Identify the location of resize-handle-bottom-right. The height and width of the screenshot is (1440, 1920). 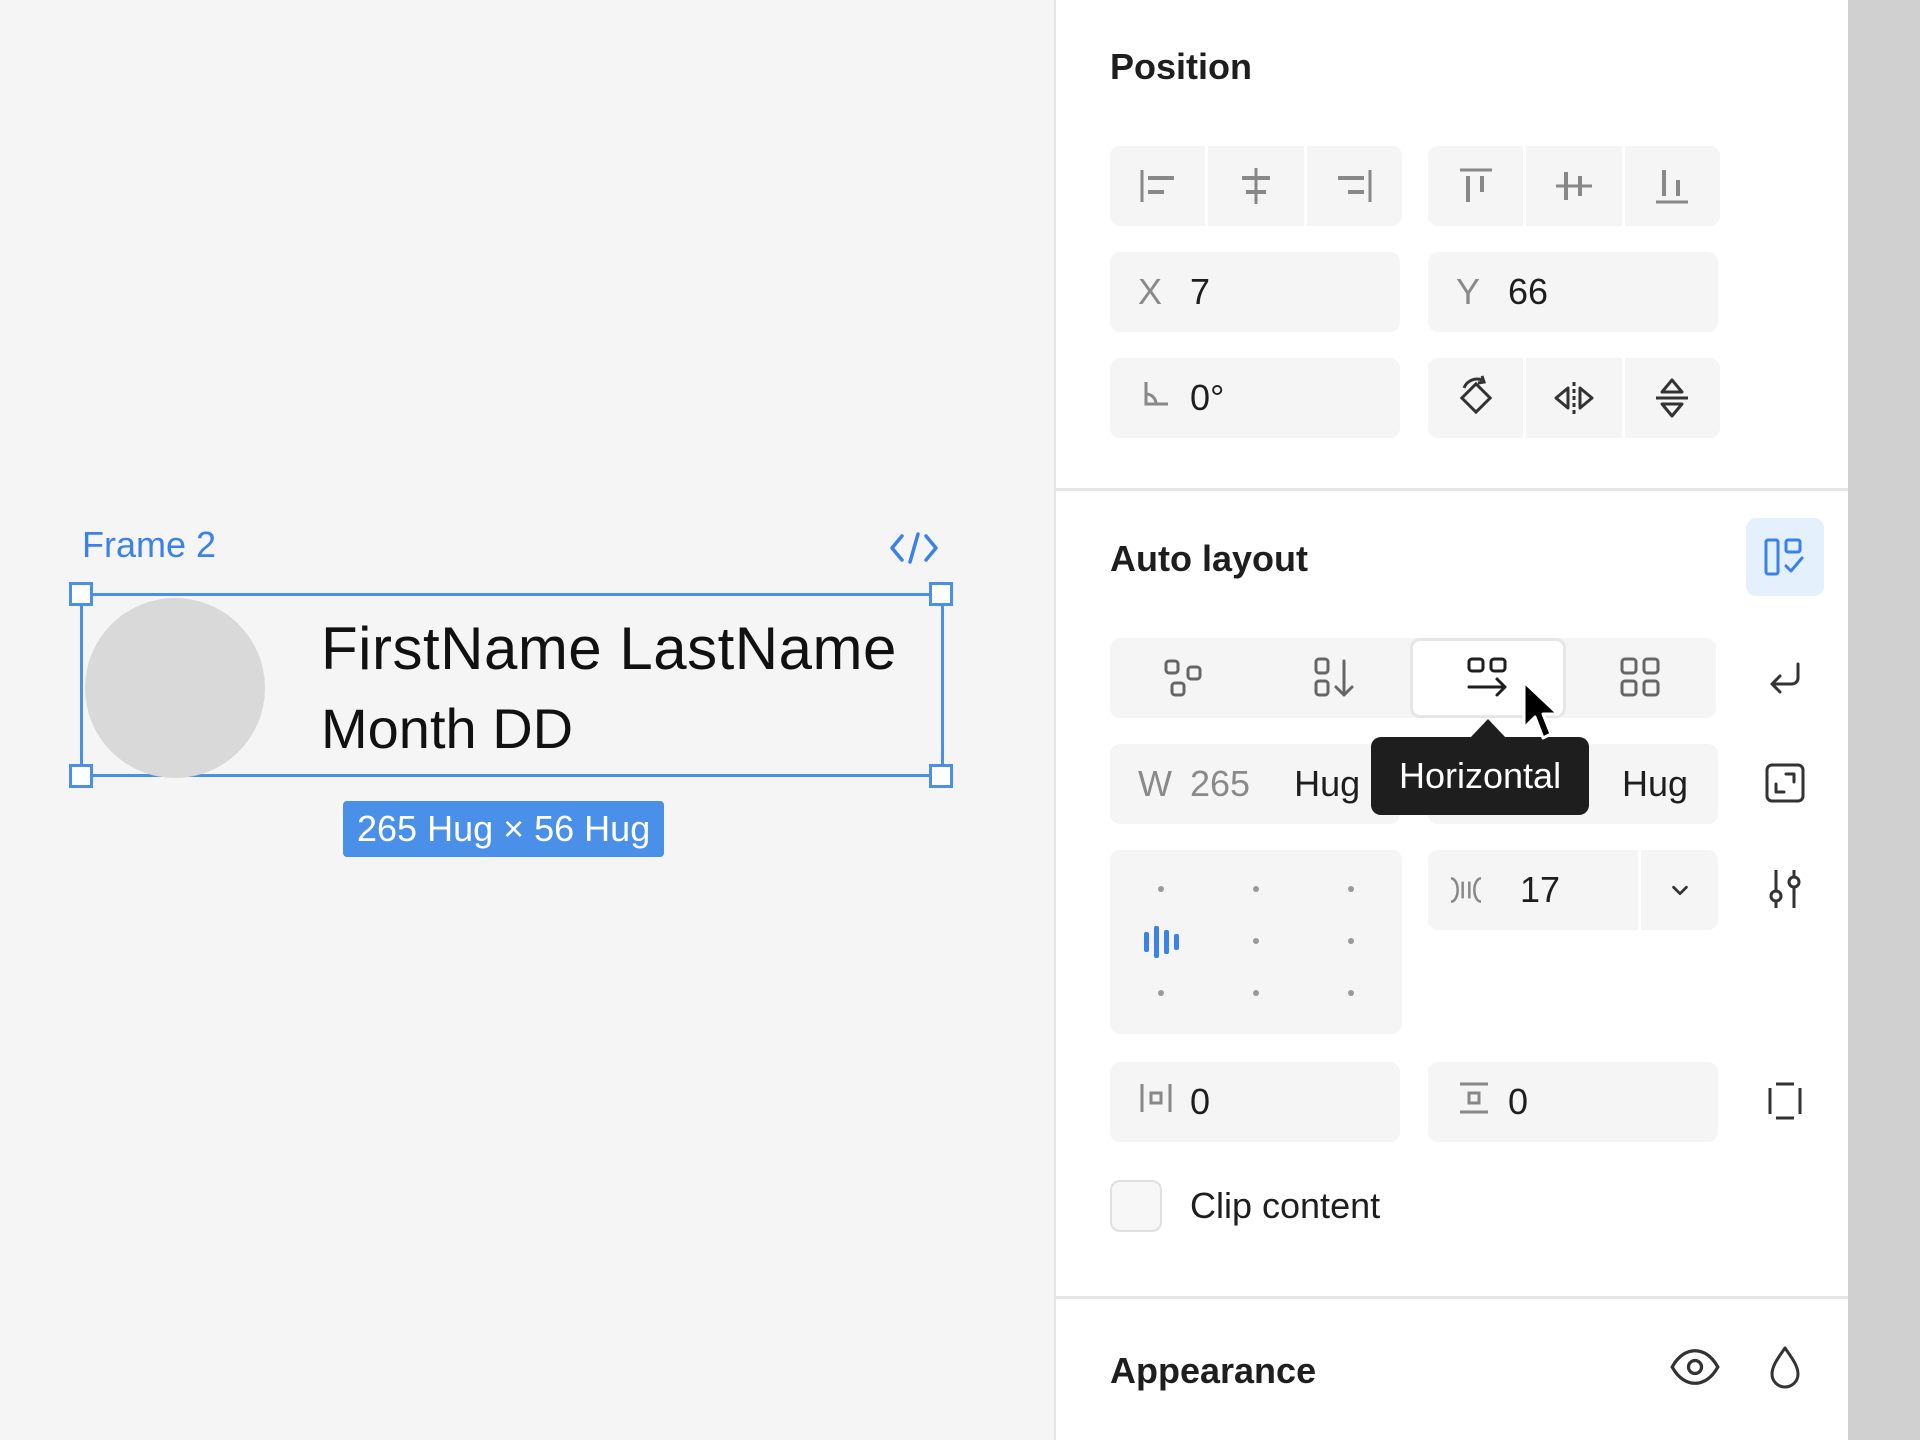
(941, 776).